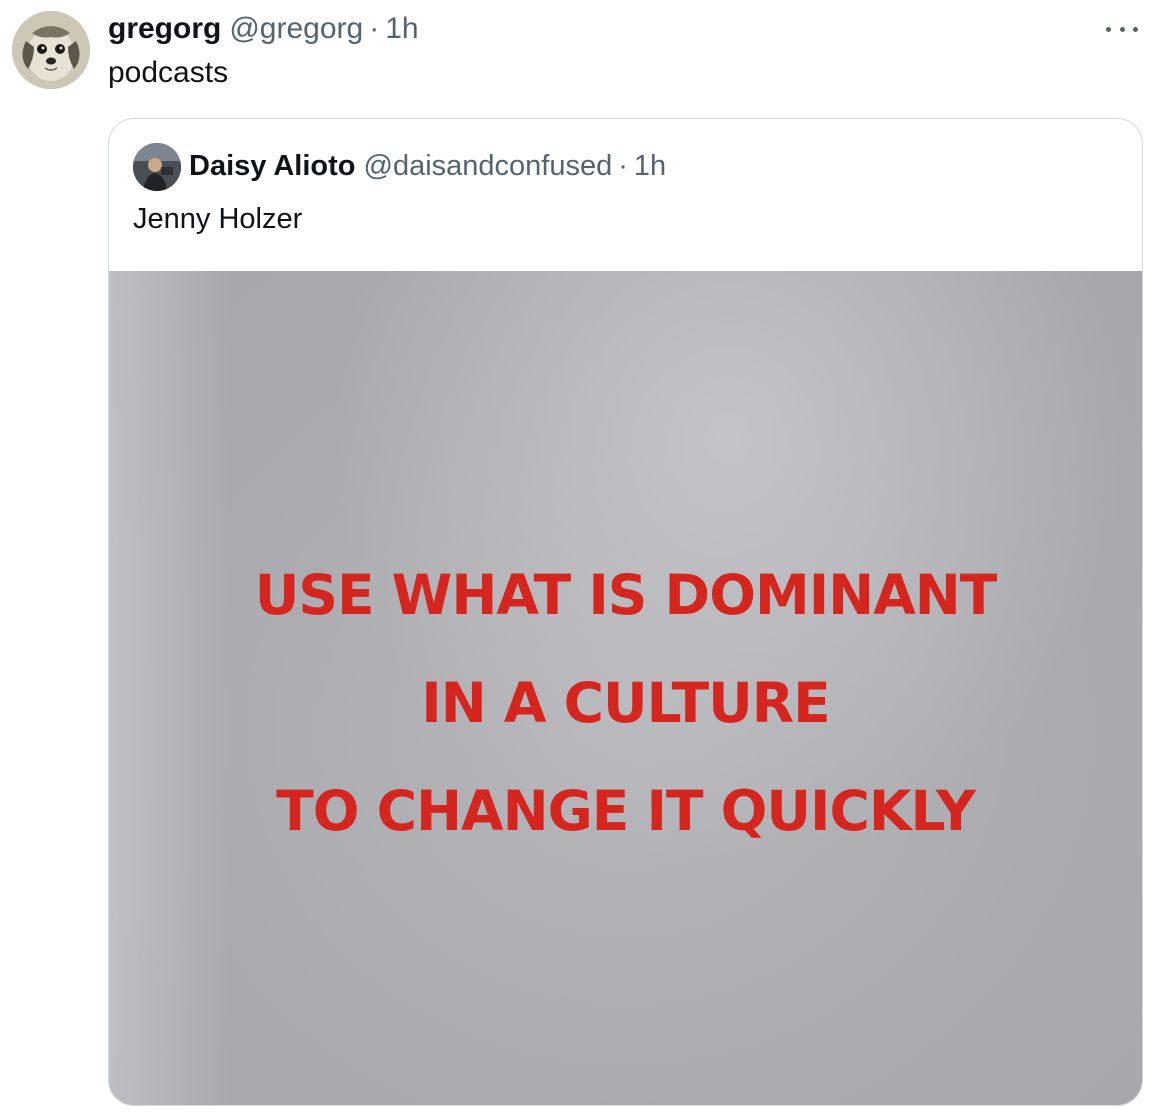 This screenshot has width=1152, height=1120. Describe the element at coordinates (51, 50) in the screenshot. I see `dog-avatar-icon` at that location.